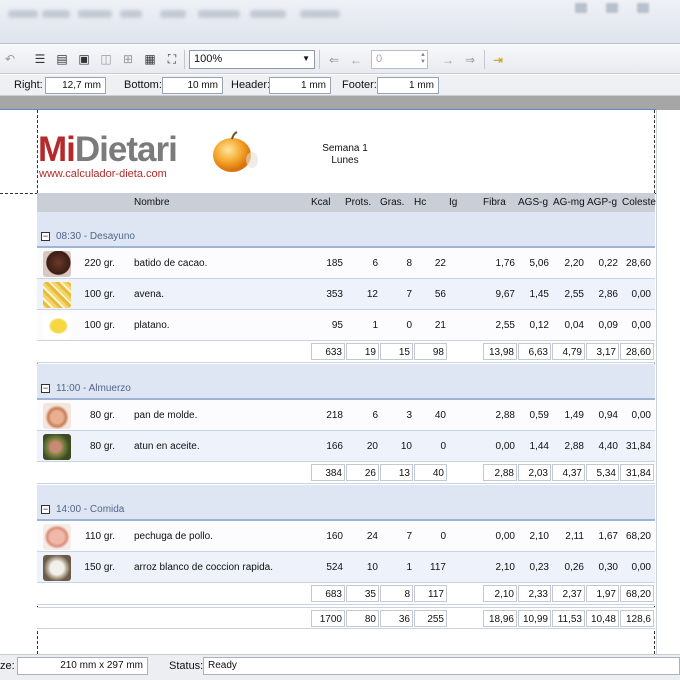 The width and height of the screenshot is (680, 680). What do you see at coordinates (40, 59) in the screenshot?
I see `single-page-icon: ☰` at bounding box center [40, 59].